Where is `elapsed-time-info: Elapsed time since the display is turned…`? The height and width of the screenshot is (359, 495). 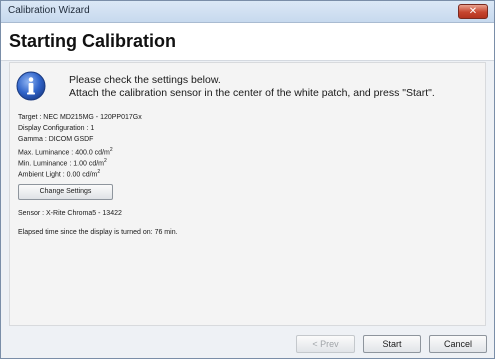
elapsed-time-info: Elapsed time since the display is turned… is located at coordinates (98, 232).